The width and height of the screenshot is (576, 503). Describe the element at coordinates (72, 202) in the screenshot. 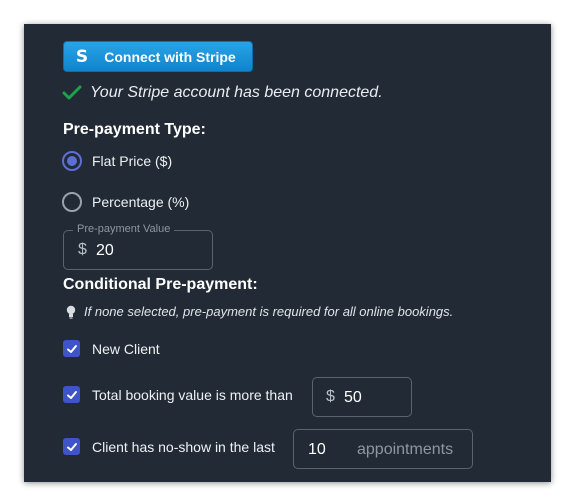

I see `radio-button-unselected` at that location.